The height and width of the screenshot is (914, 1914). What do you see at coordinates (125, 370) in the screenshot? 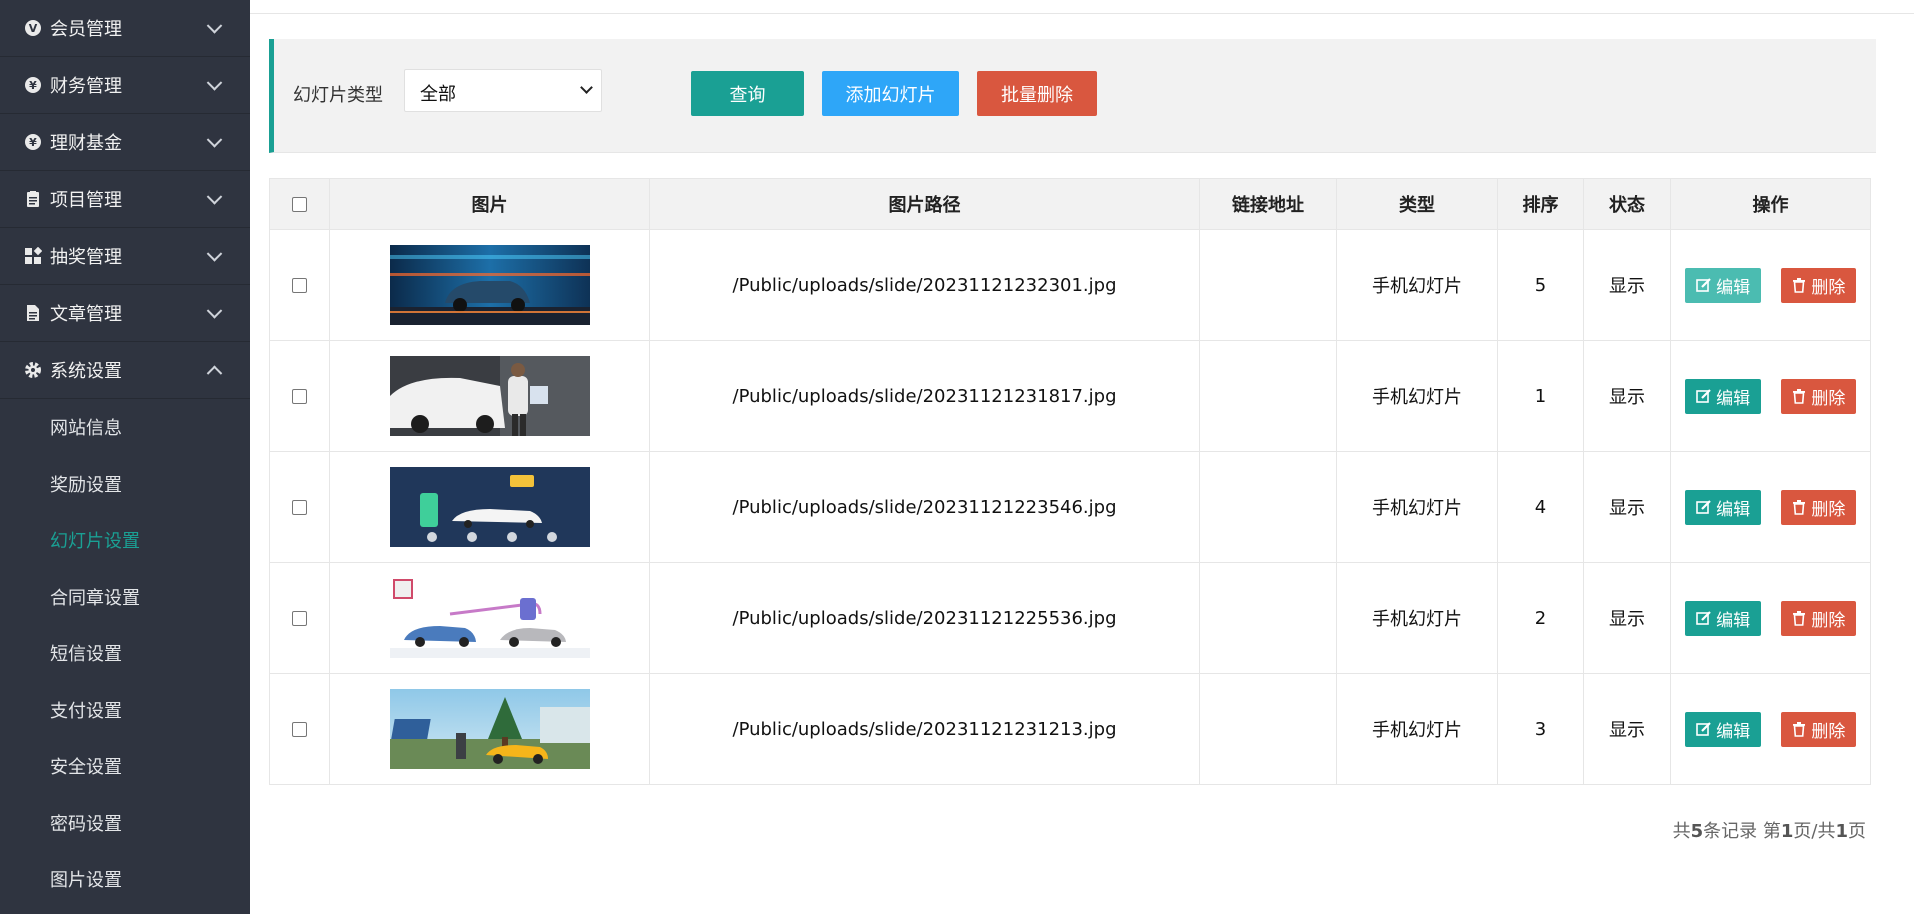
I see `menu-system-settings: 系统设置` at bounding box center [125, 370].